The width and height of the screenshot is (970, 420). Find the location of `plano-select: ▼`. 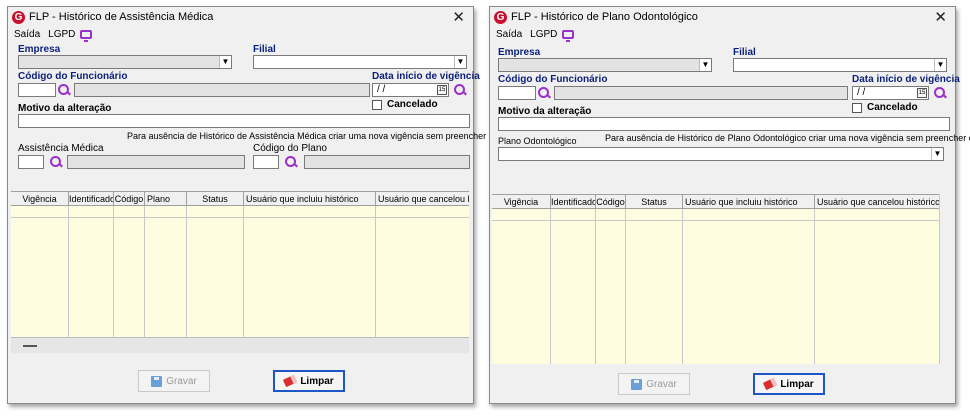

plano-select: ▼ is located at coordinates (721, 154).